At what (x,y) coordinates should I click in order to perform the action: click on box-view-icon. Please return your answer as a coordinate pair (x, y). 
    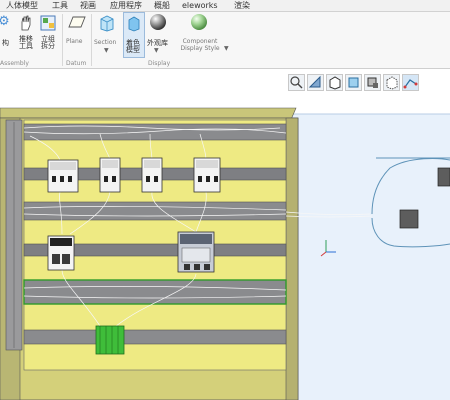
    Looking at the image, I should click on (334, 82).